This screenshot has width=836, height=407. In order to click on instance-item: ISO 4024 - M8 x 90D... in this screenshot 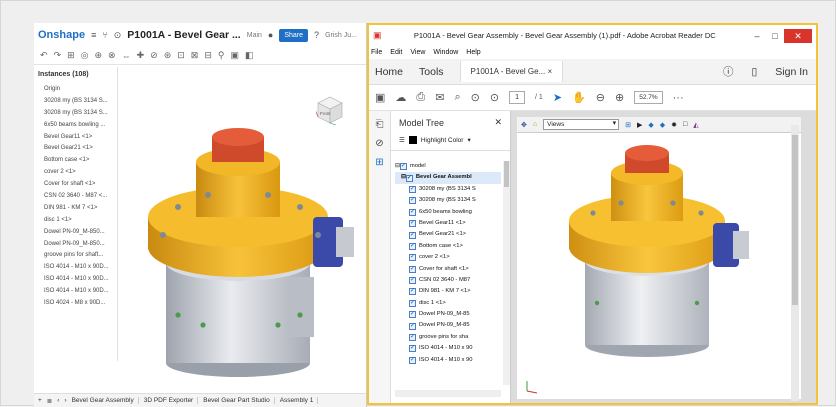, I will do `click(75, 304)`.